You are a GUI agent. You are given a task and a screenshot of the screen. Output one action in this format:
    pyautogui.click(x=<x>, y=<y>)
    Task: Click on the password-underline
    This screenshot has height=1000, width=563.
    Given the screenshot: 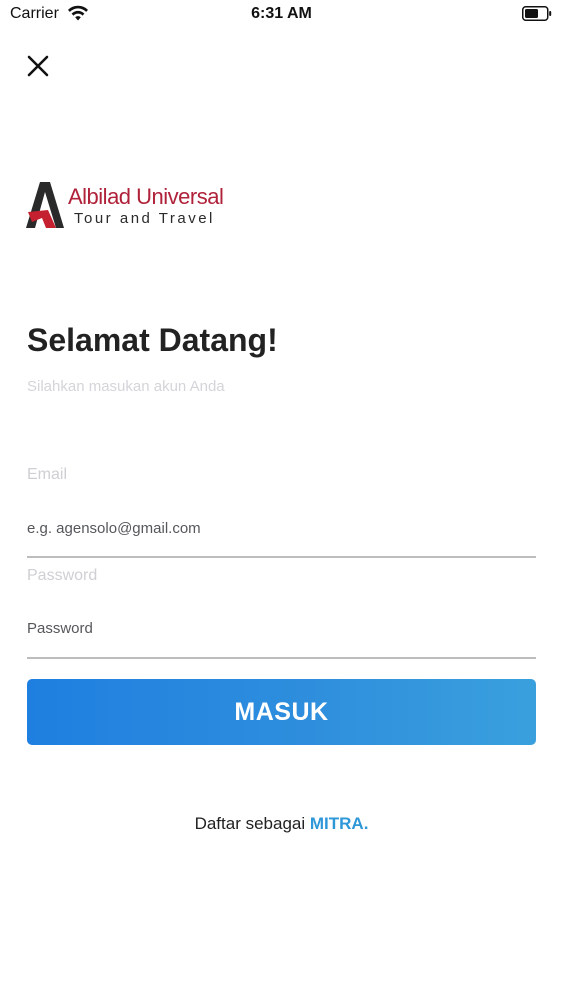 What is the action you would take?
    pyautogui.click(x=281, y=658)
    